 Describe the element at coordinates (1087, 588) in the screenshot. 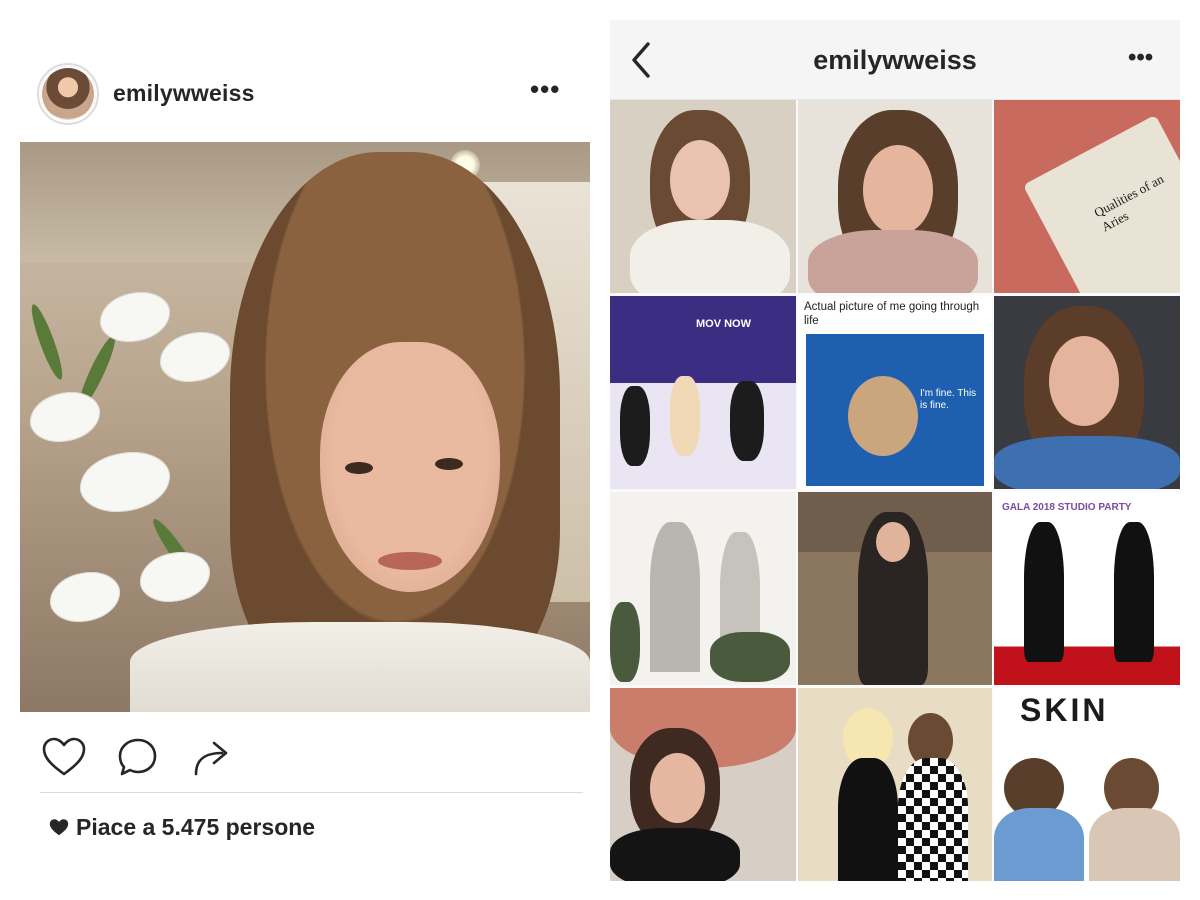

I see `grid-photo-9: GALA 2018 STUDIO PARTY` at that location.